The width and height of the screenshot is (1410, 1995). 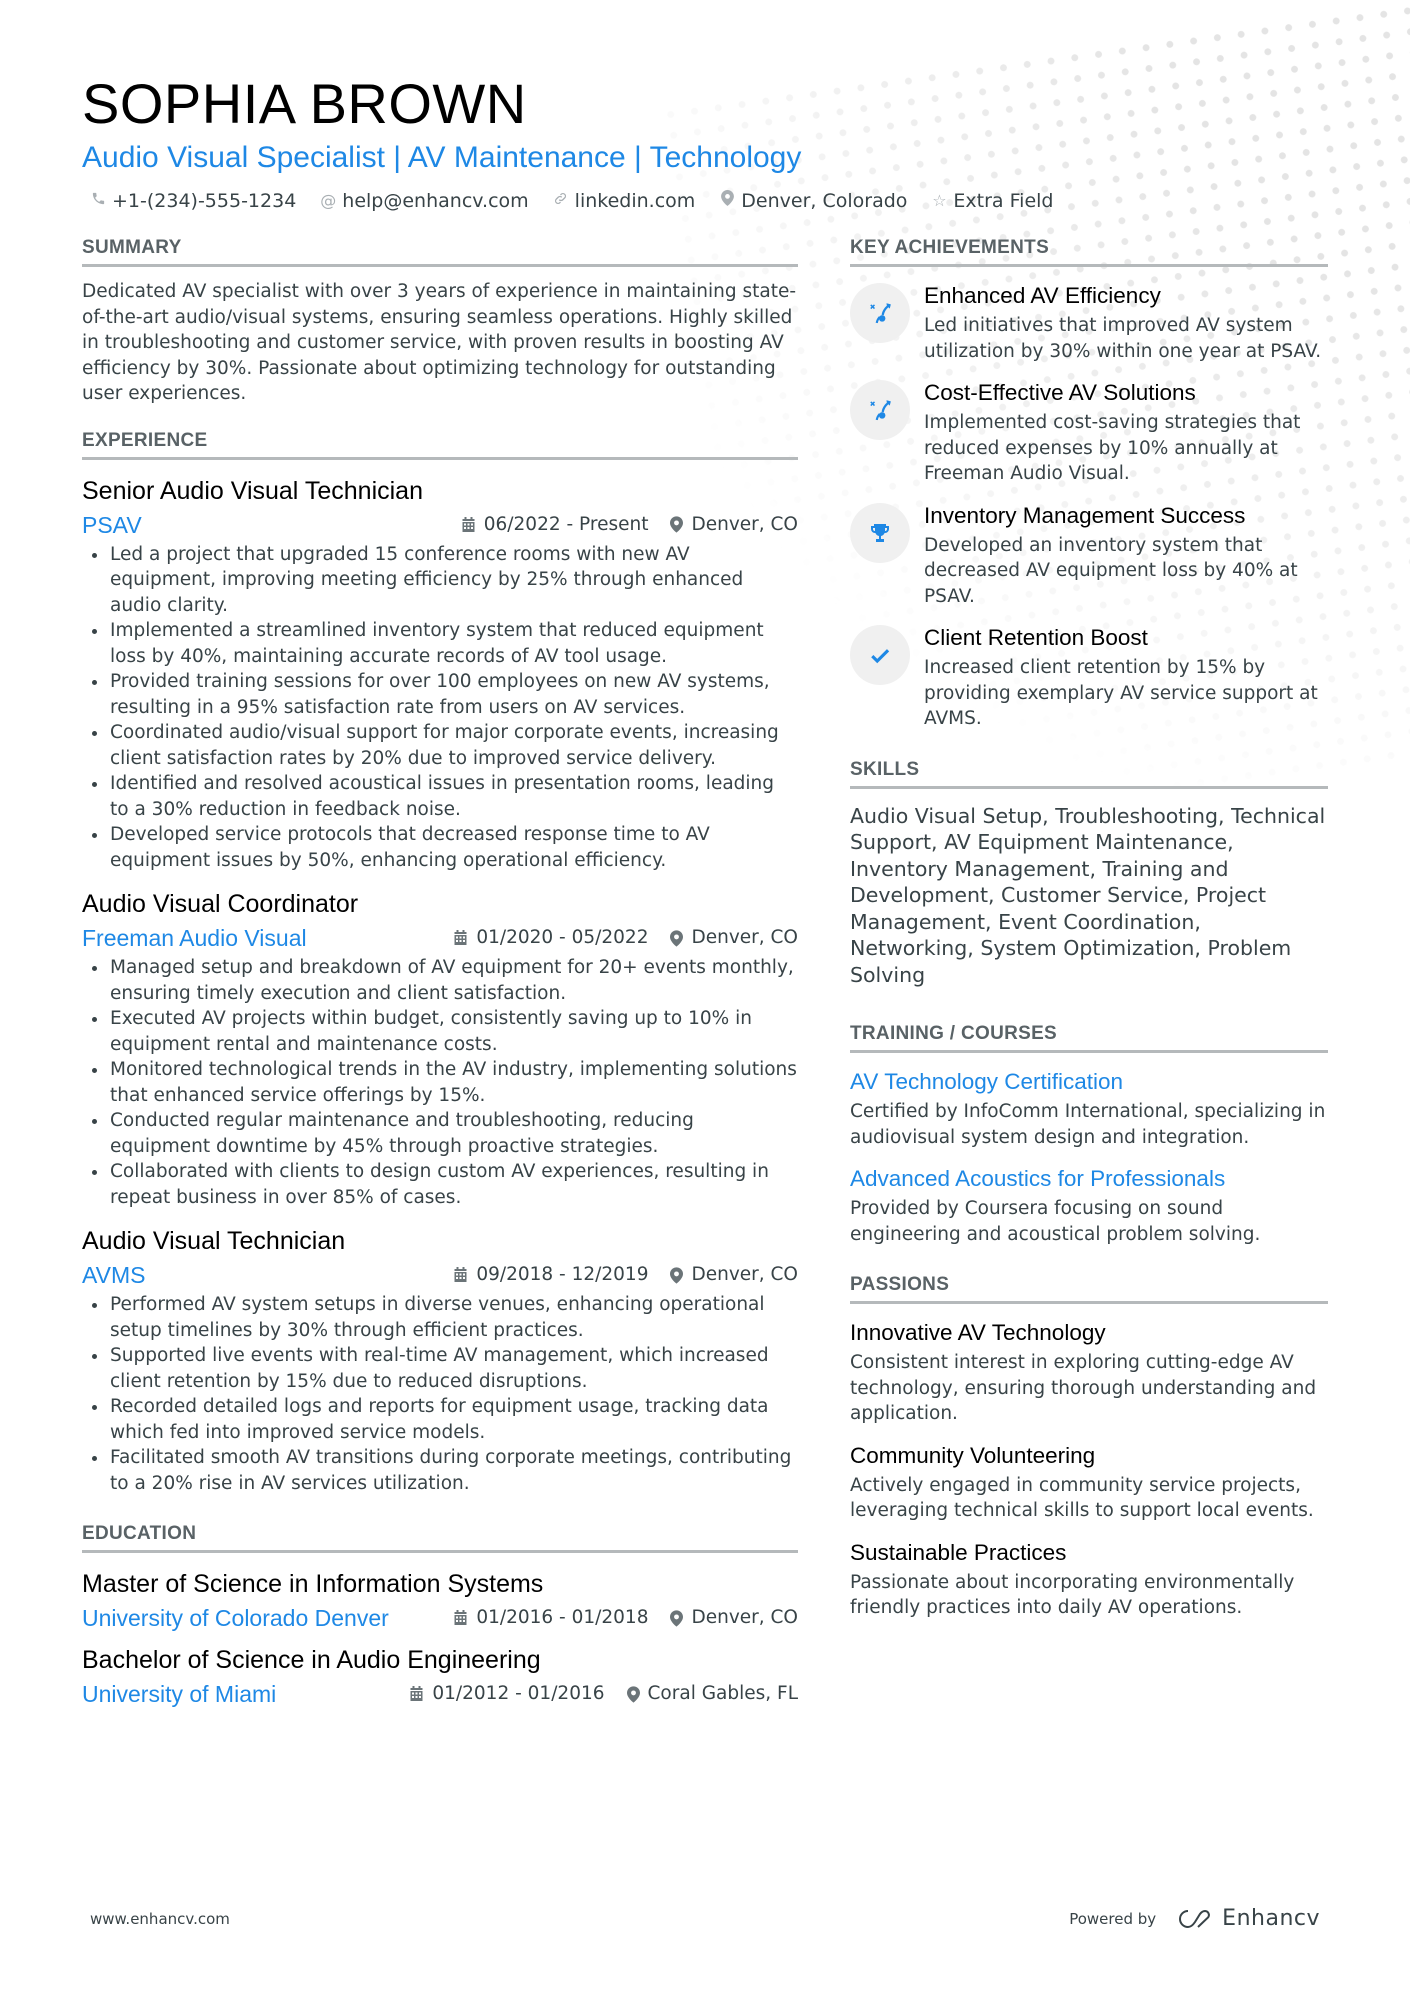 What do you see at coordinates (880, 532) in the screenshot?
I see `trophy-icon` at bounding box center [880, 532].